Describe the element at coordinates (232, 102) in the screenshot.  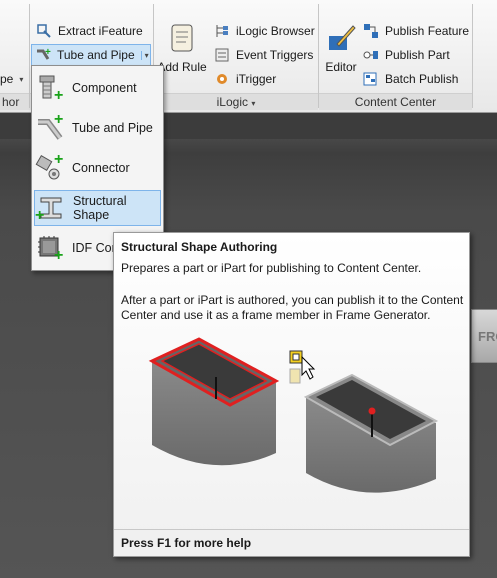
I see `ilogic-panel-title-label: iLogic` at that location.